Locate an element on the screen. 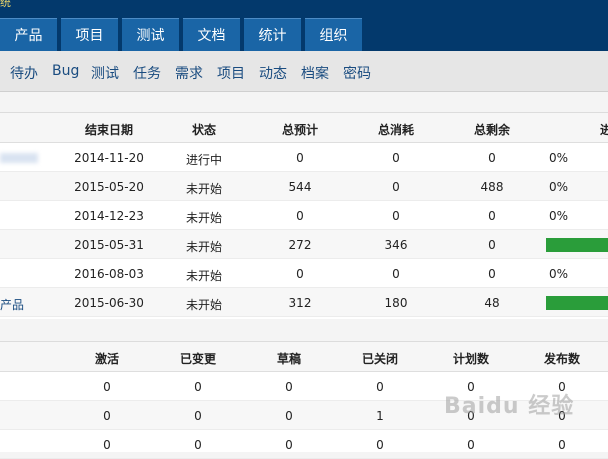 The width and height of the screenshot is (608, 459). col-estimate: 总预计 is located at coordinates (300, 129).